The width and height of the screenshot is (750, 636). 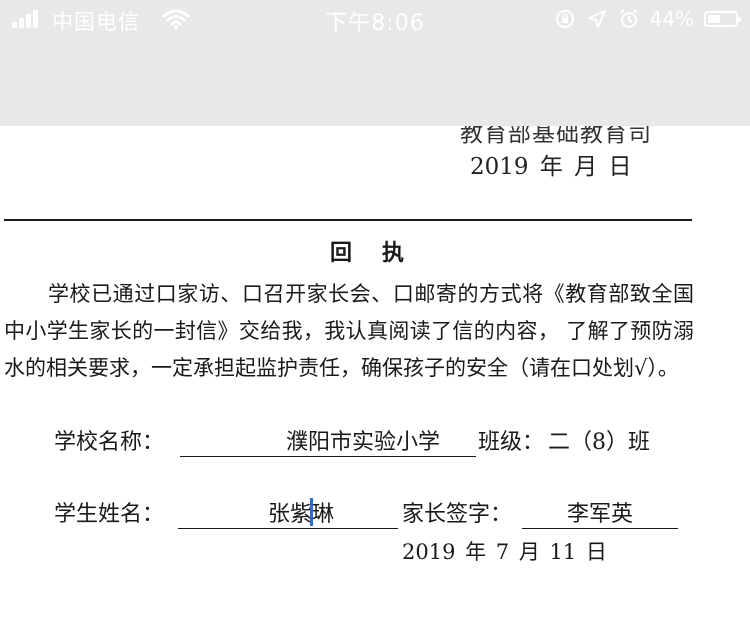 What do you see at coordinates (328, 440) in the screenshot?
I see `school-name-field: 濮阳市实验小学` at bounding box center [328, 440].